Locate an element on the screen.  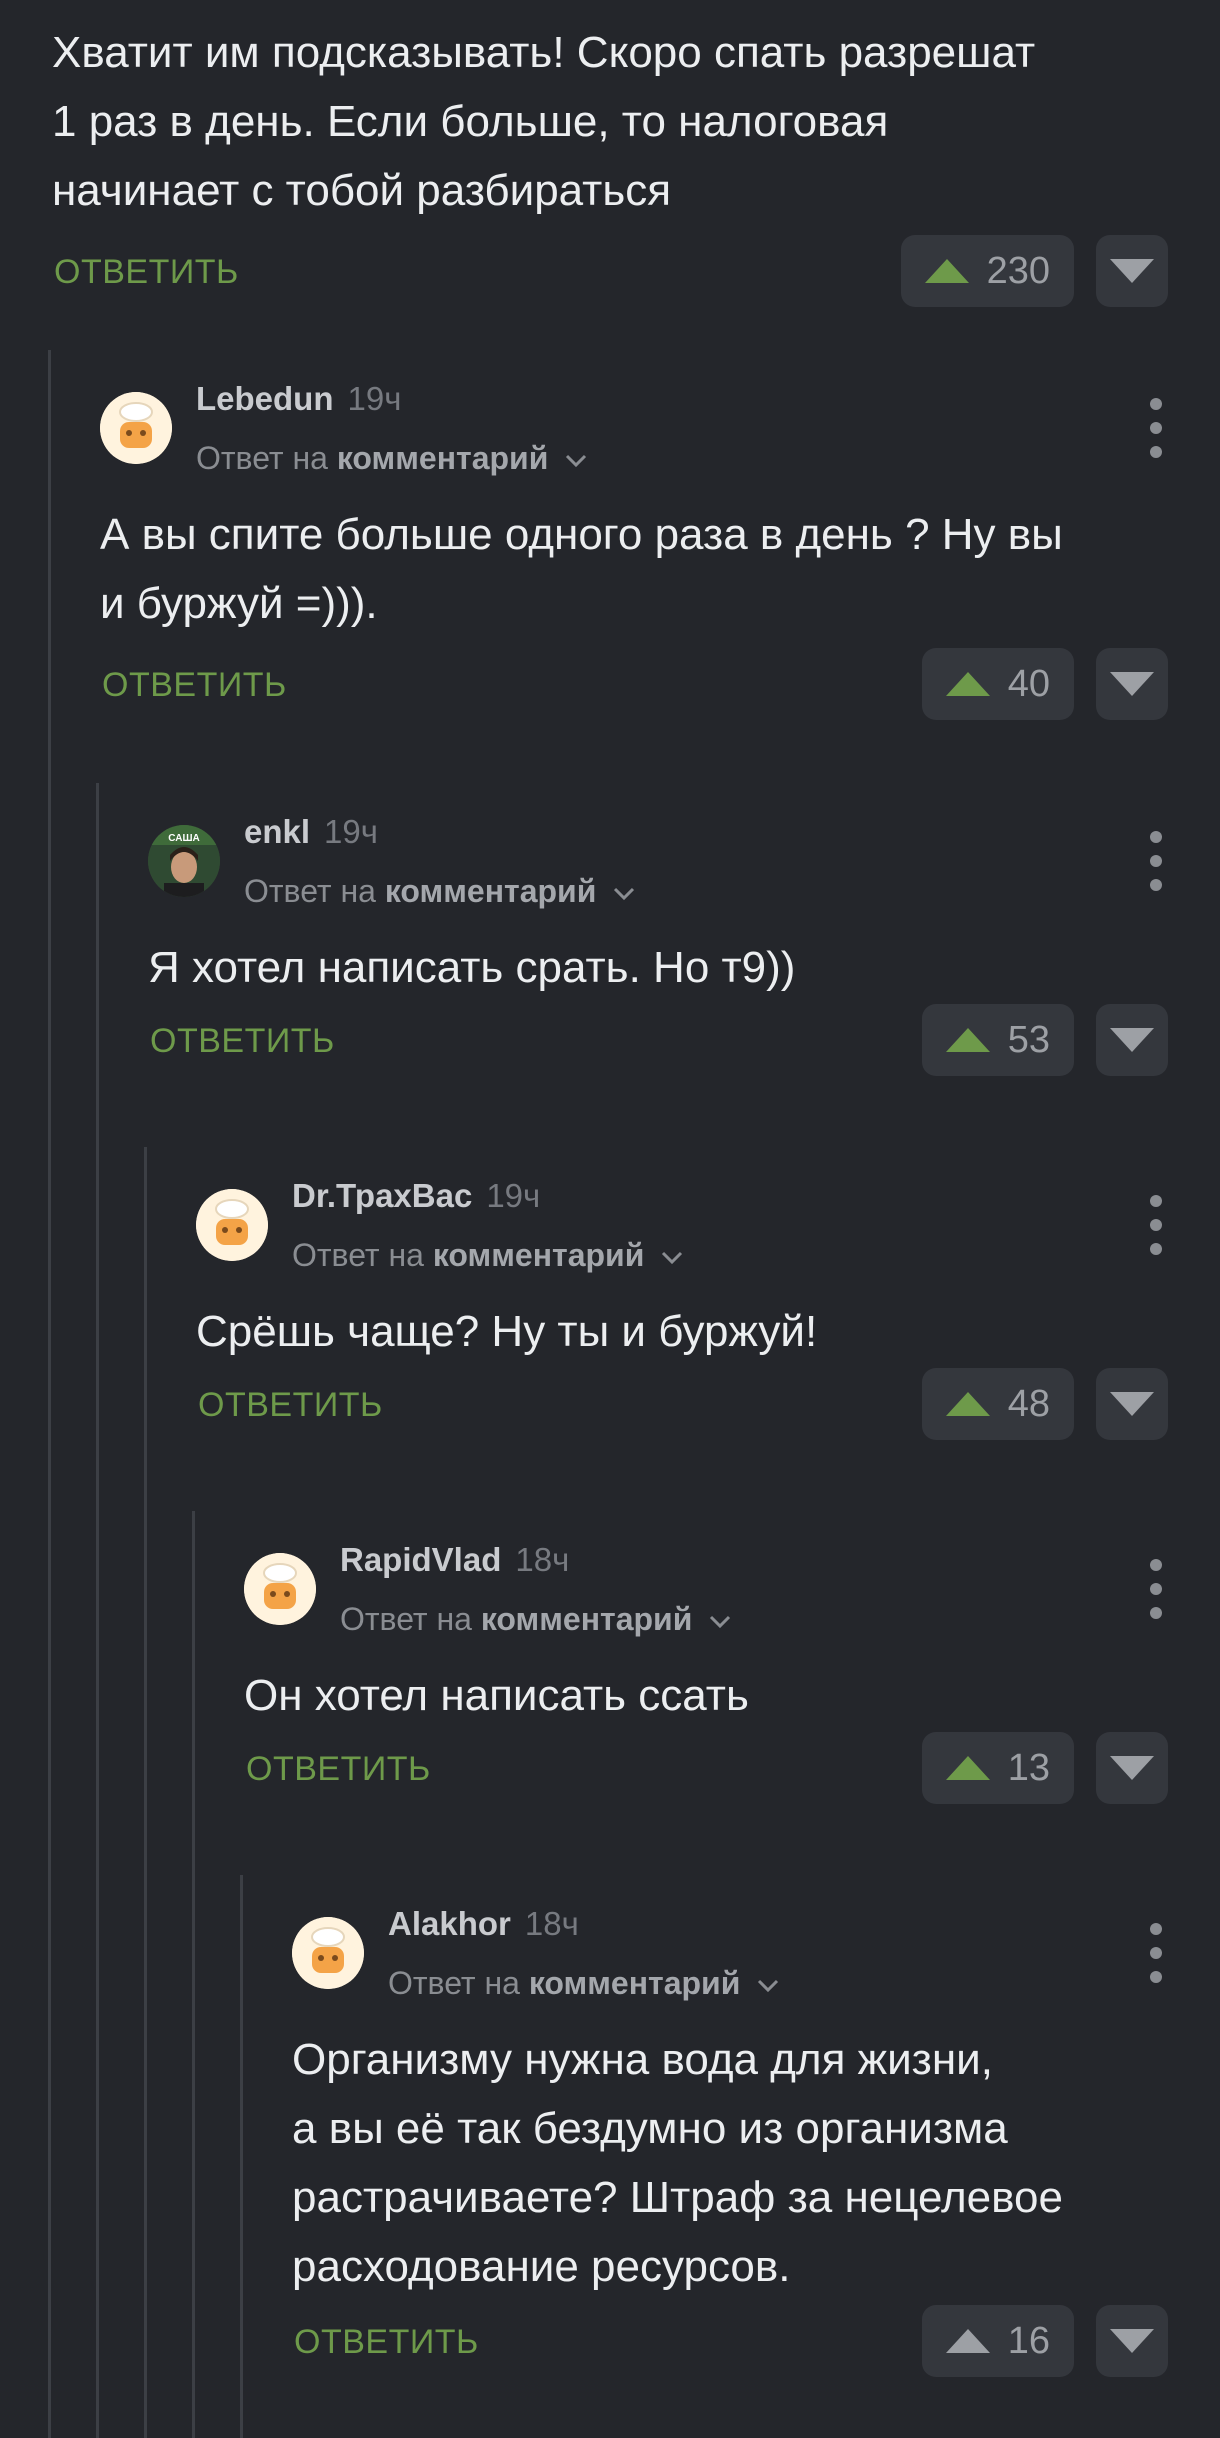
comment-actions: ОТВЕТИТЬ 48 is located at coordinates (682, 1404).